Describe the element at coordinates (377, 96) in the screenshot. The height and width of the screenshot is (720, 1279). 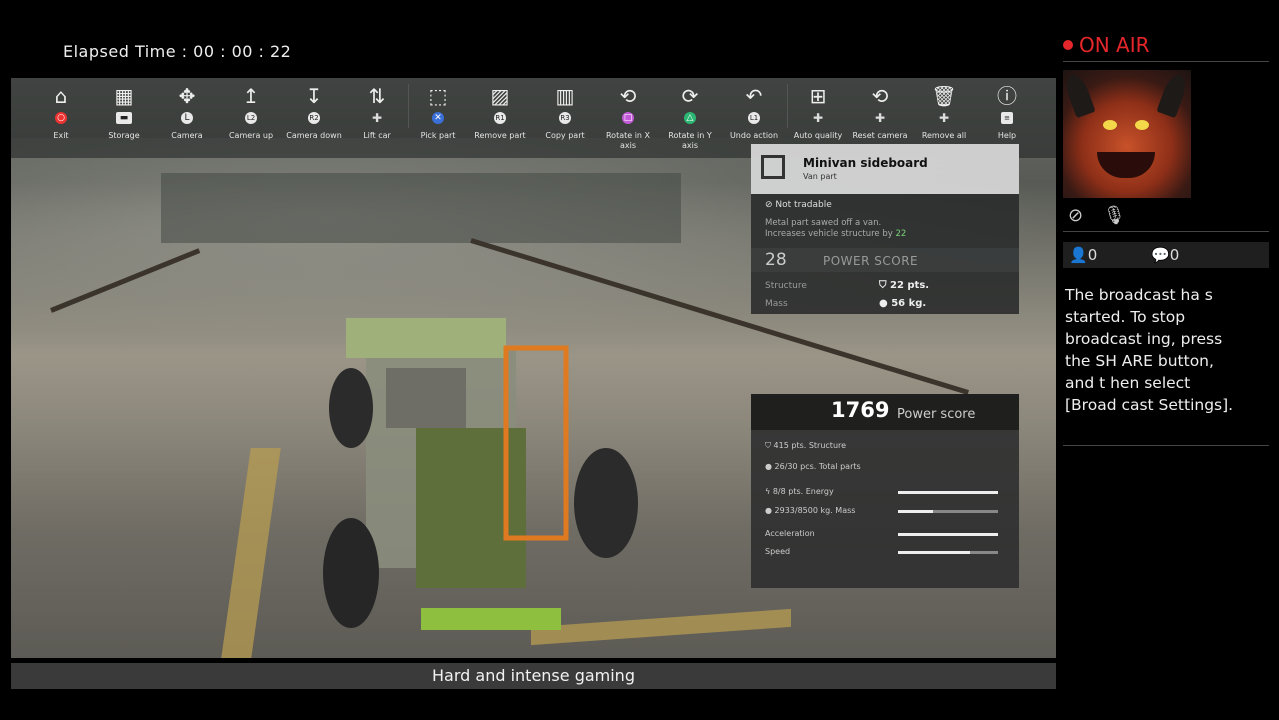
I see `lift-icon: ⇅` at that location.